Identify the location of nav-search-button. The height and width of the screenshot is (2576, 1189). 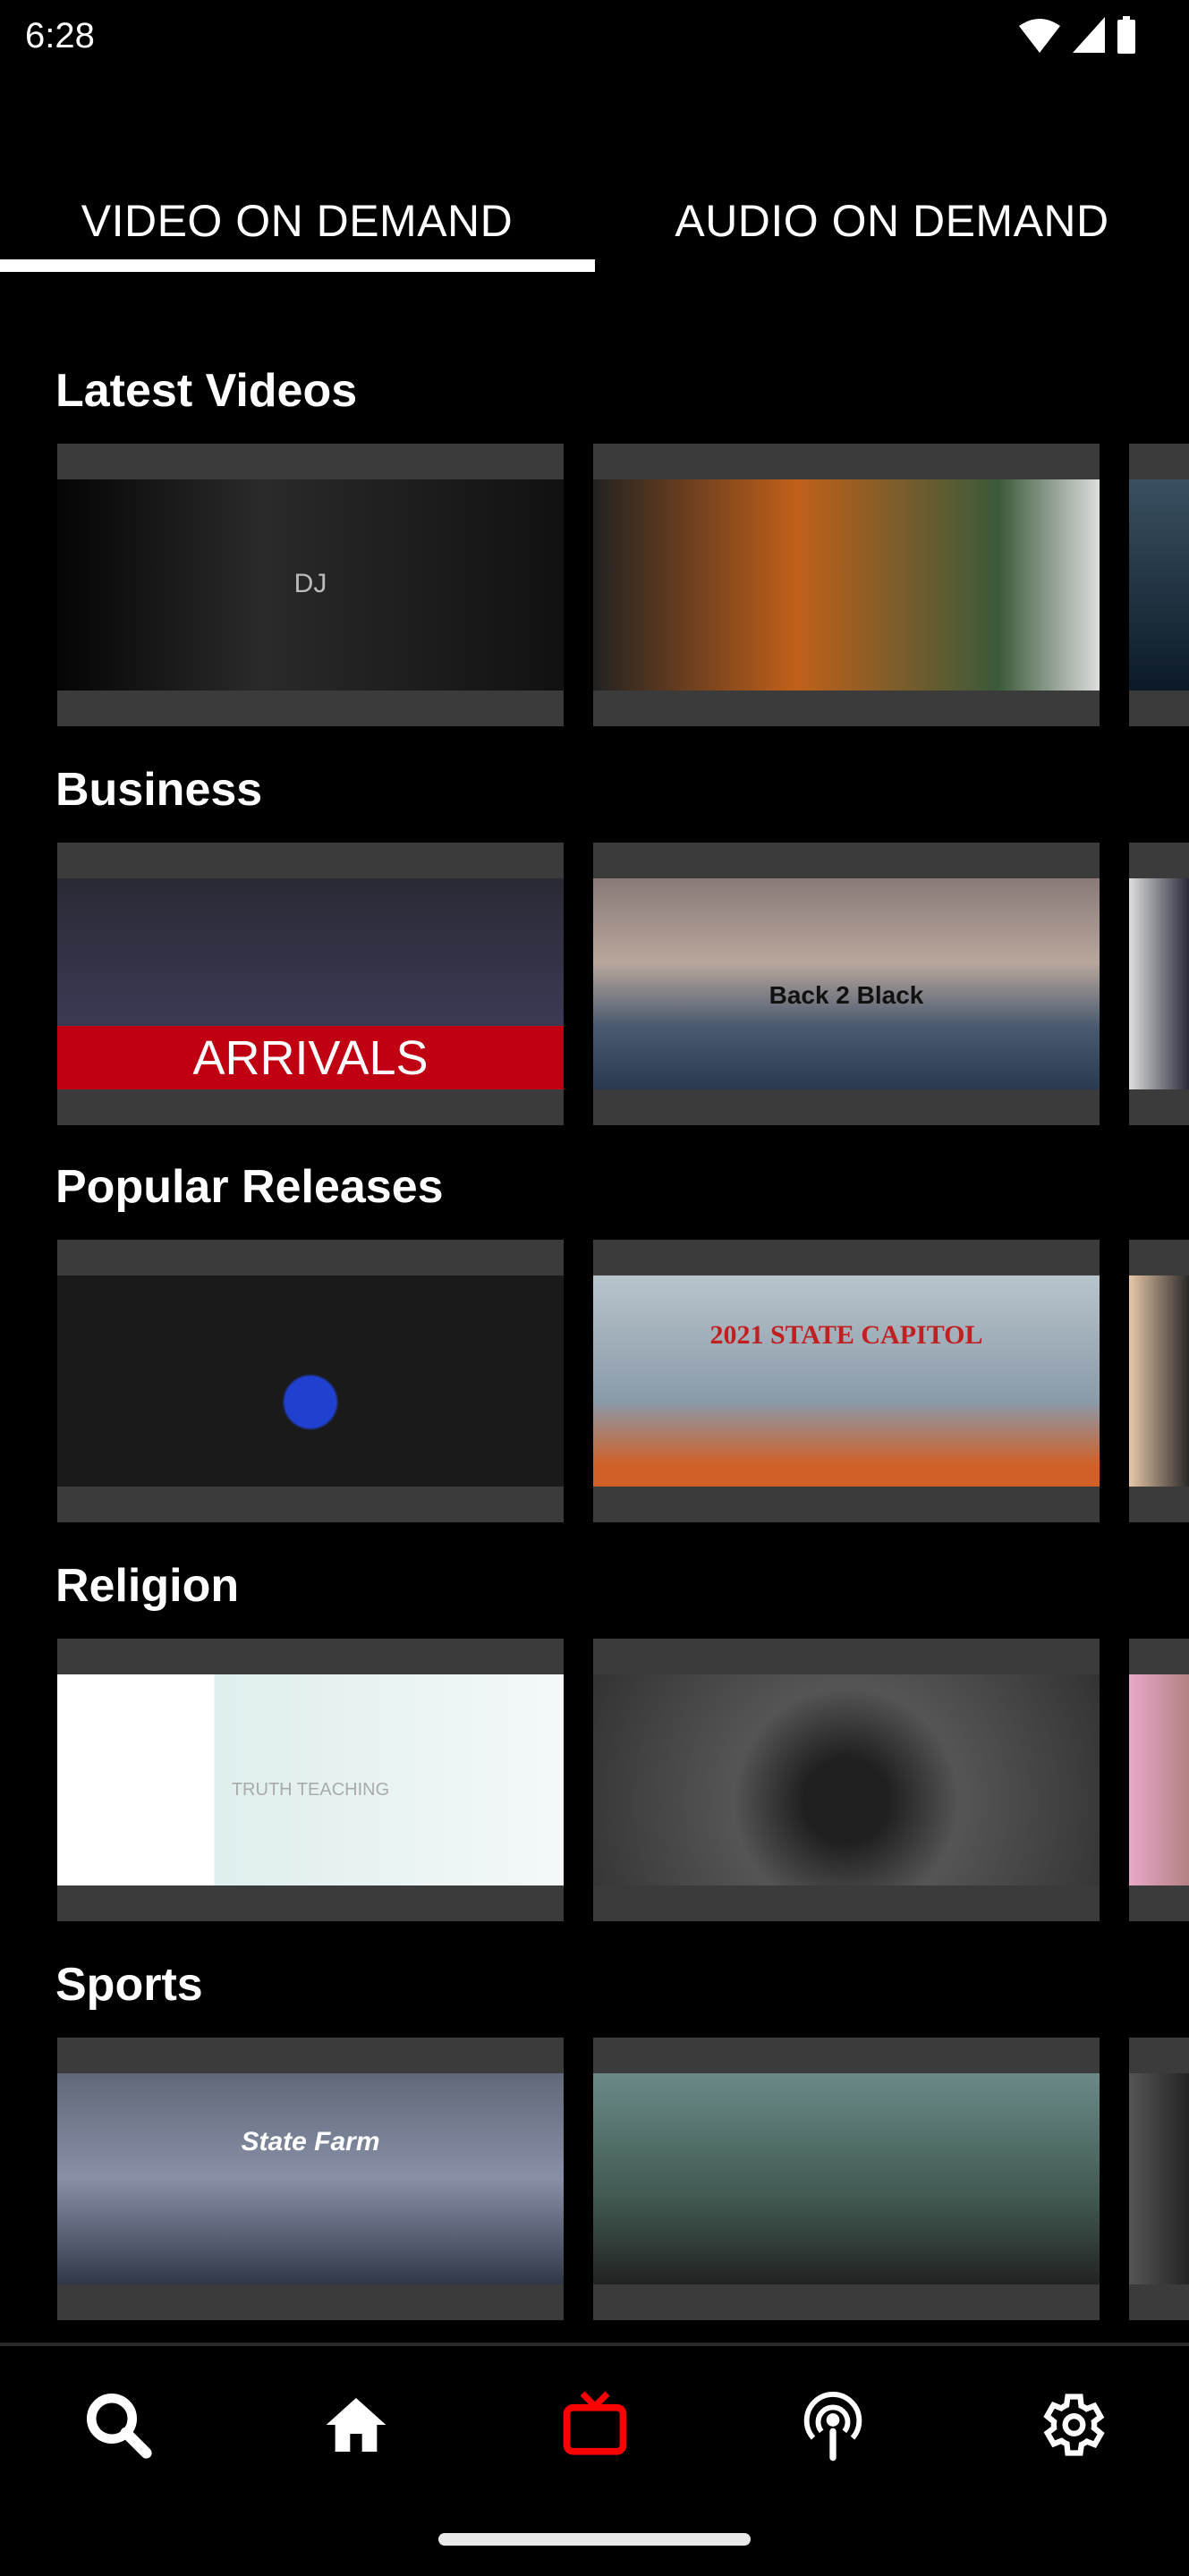
(118, 2425).